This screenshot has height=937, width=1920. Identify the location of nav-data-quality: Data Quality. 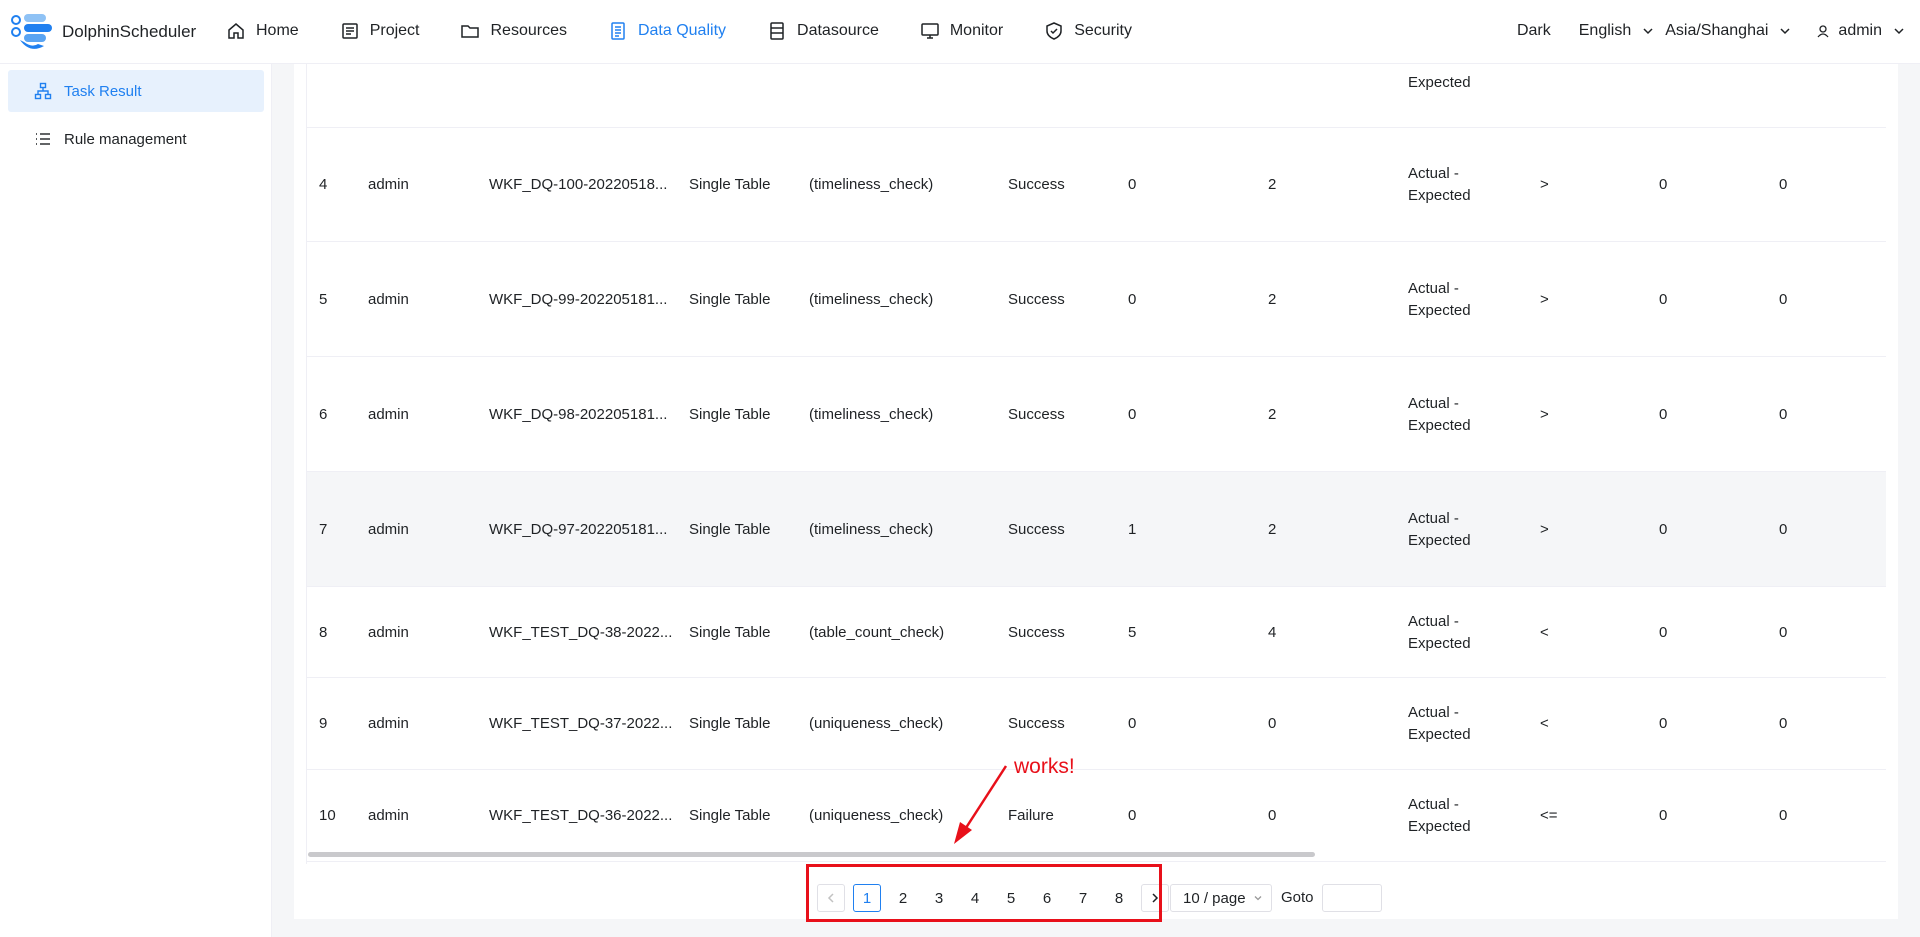
(676, 31).